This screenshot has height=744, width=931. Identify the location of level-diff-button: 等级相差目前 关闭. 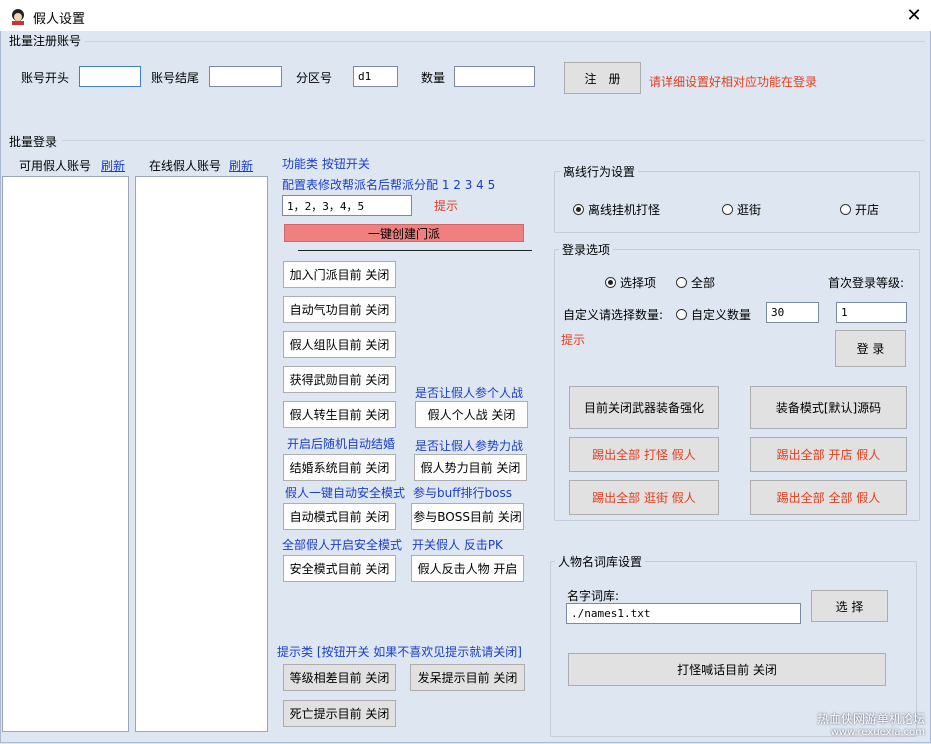
(339, 677).